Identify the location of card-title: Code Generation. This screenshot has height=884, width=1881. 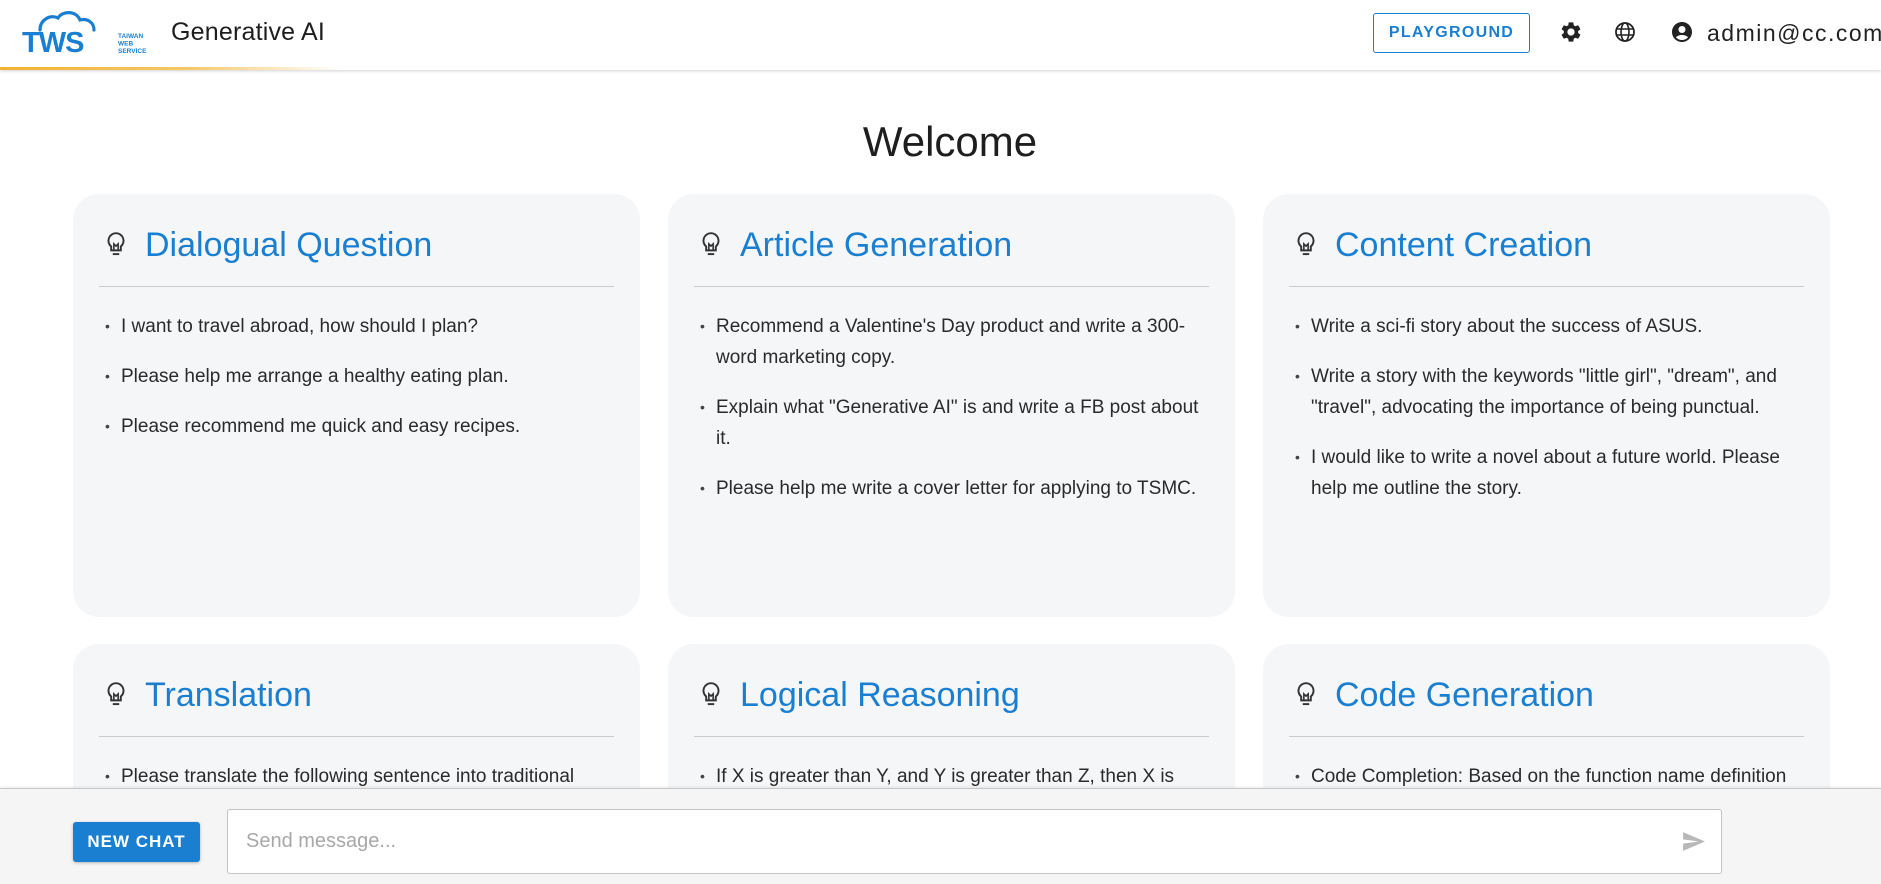
(1464, 694).